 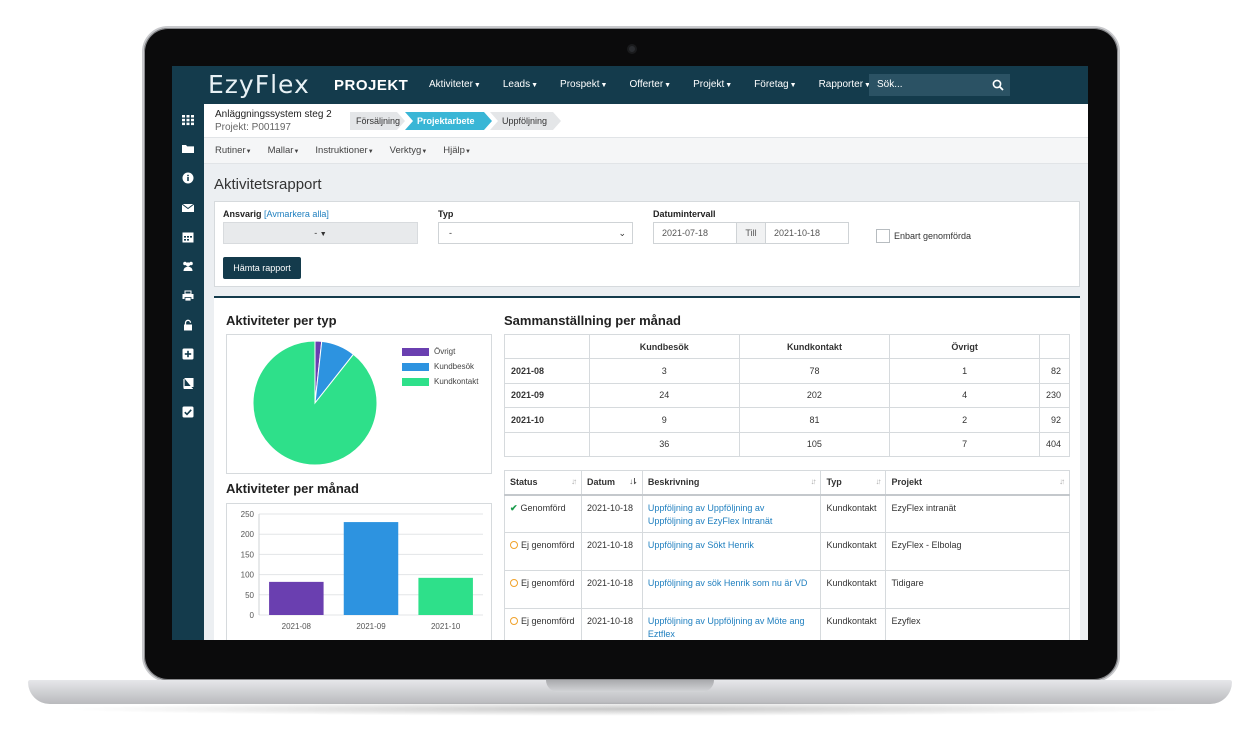 I want to click on date-to-input: 2021-10-18, so click(x=807, y=233).